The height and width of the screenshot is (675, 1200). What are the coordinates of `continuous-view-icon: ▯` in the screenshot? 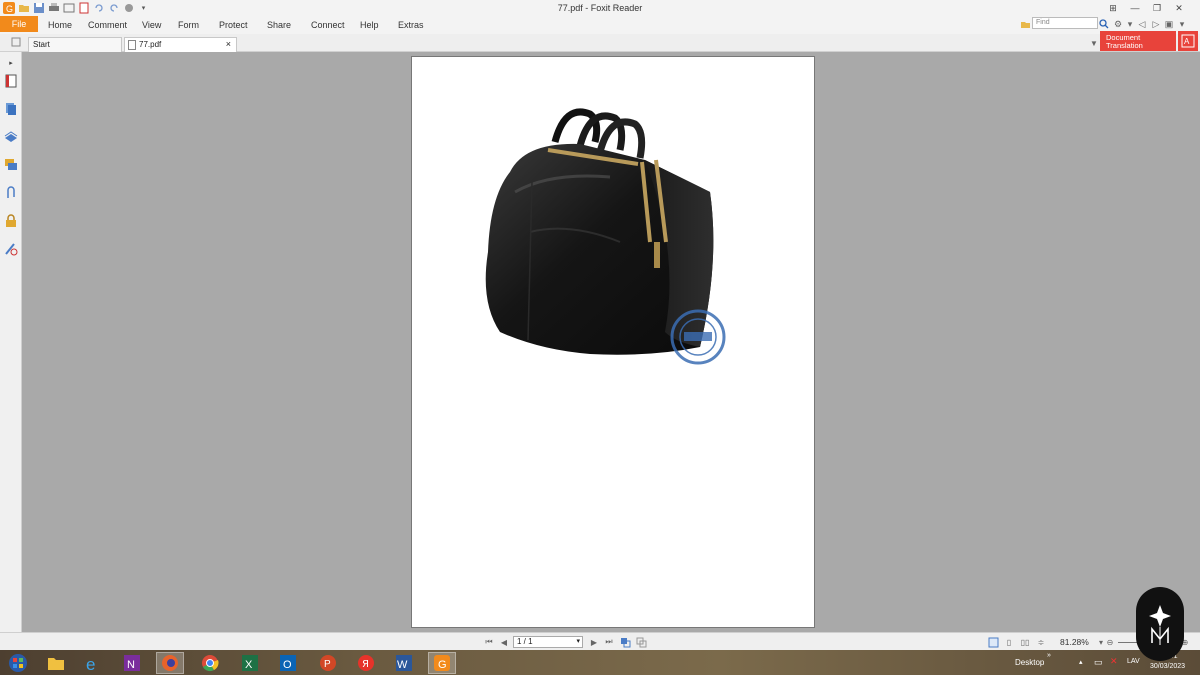 It's located at (1009, 642).